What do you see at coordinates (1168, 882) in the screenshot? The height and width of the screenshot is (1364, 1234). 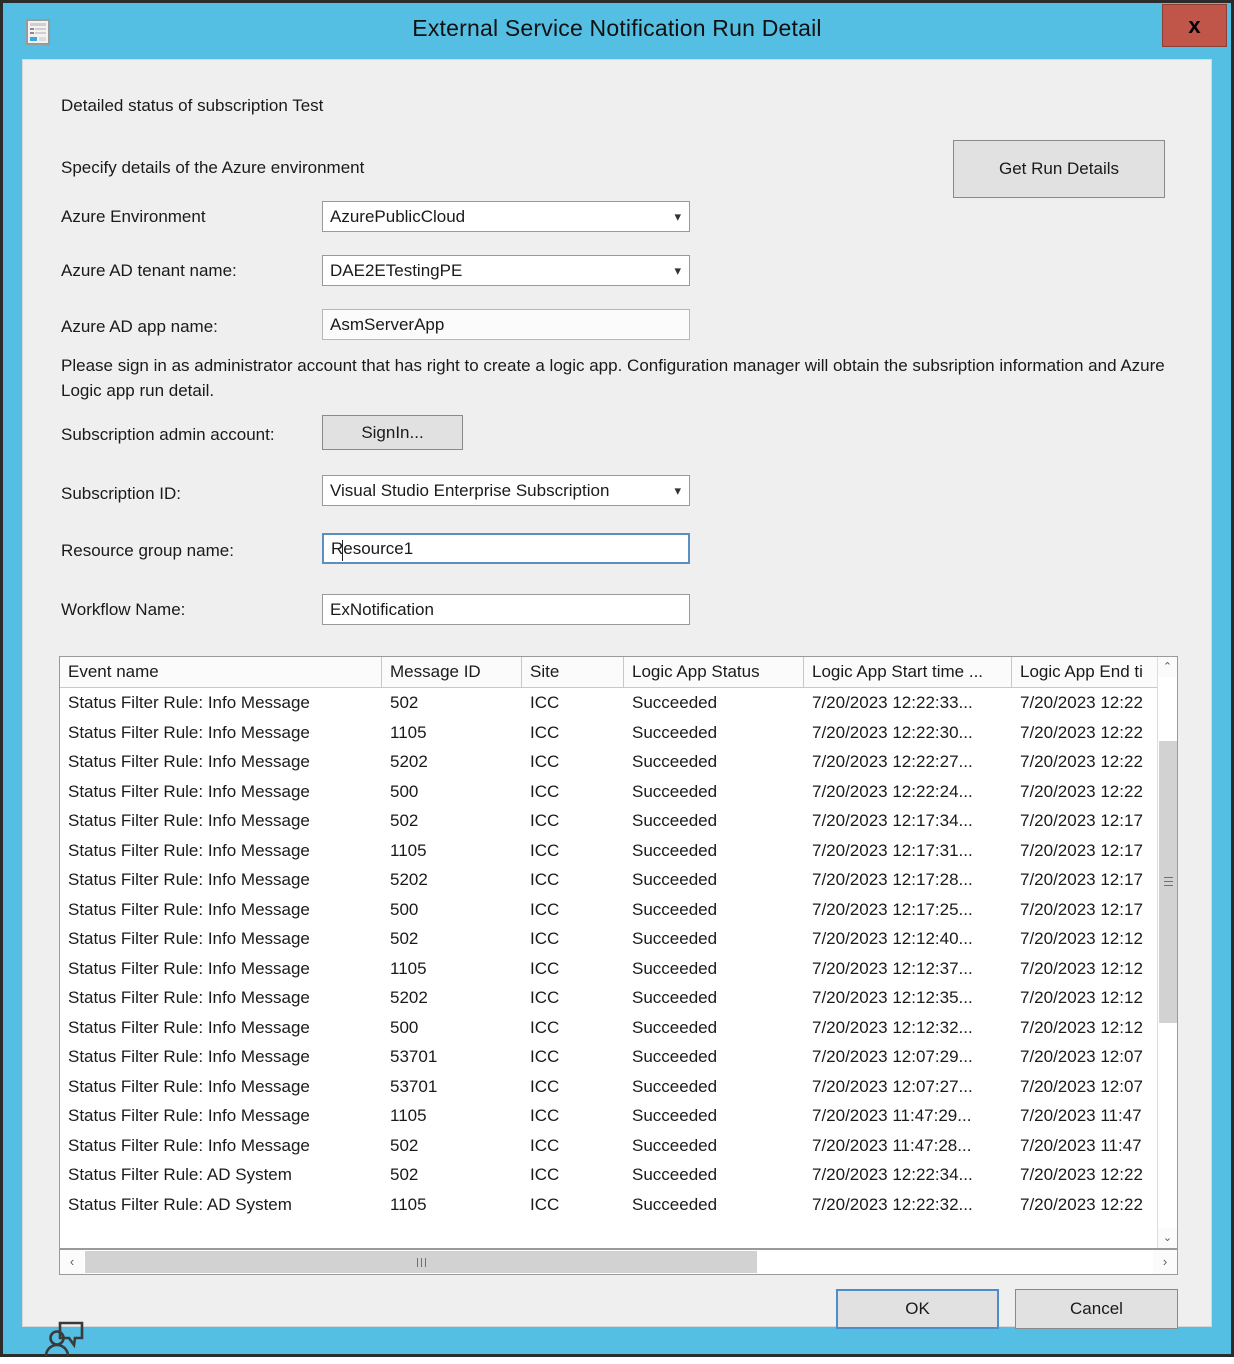 I see `vertical-scroll-thumb` at bounding box center [1168, 882].